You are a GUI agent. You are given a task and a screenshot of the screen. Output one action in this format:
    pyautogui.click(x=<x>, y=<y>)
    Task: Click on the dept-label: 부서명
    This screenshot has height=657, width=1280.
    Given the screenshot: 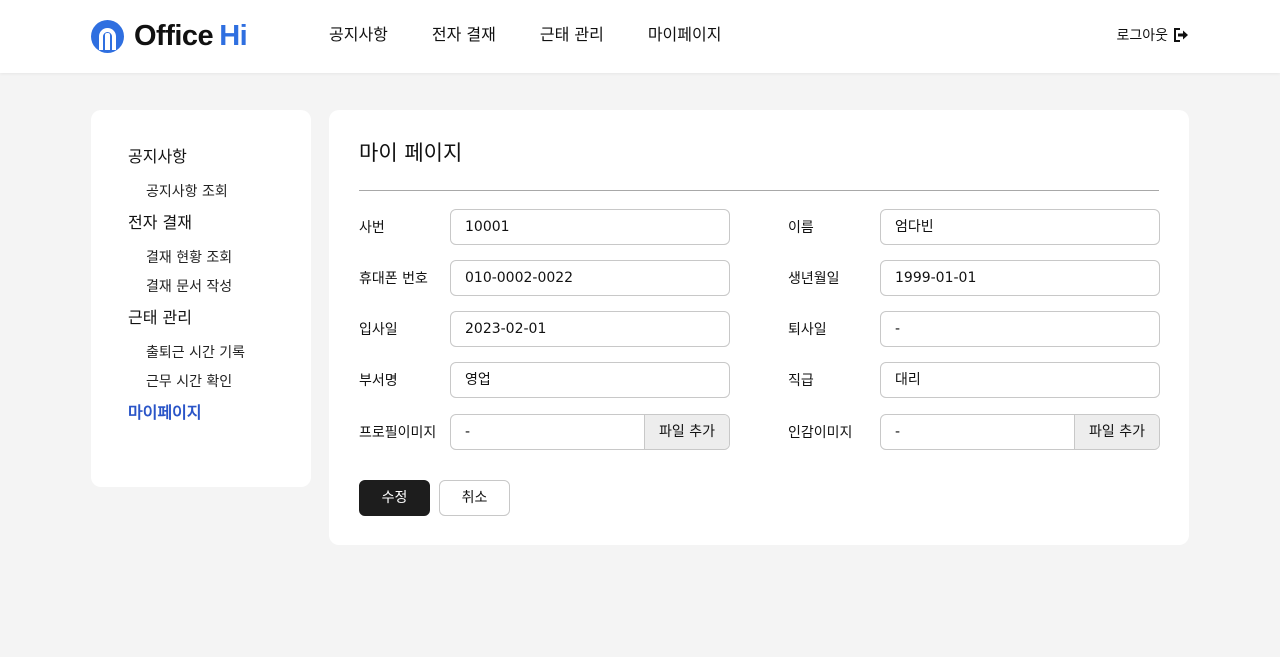 What is the action you would take?
    pyautogui.click(x=378, y=381)
    